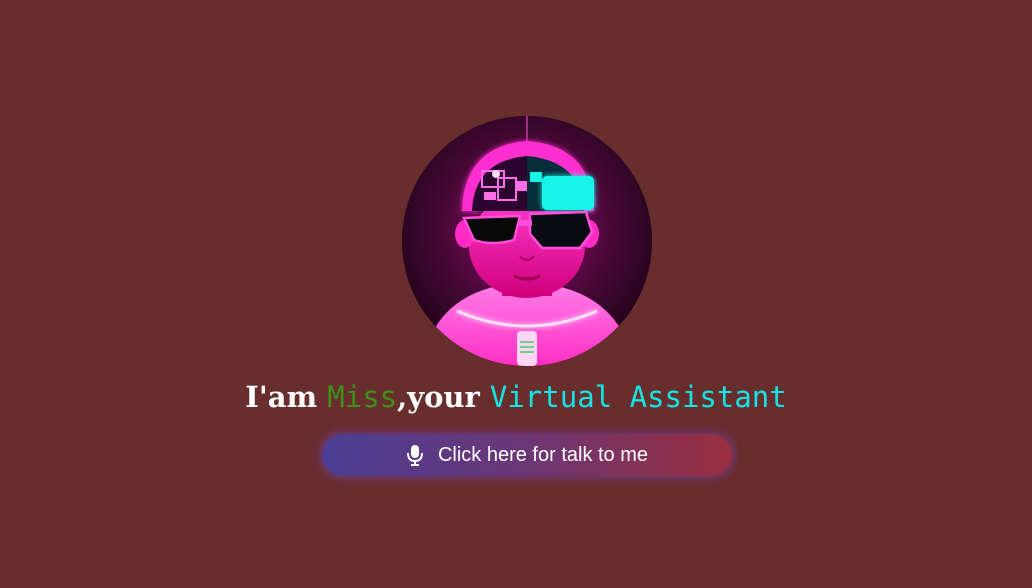 Image resolution: width=1032 pixels, height=588 pixels. Describe the element at coordinates (286, 397) in the screenshot. I see `heading-lead: I'am` at that location.